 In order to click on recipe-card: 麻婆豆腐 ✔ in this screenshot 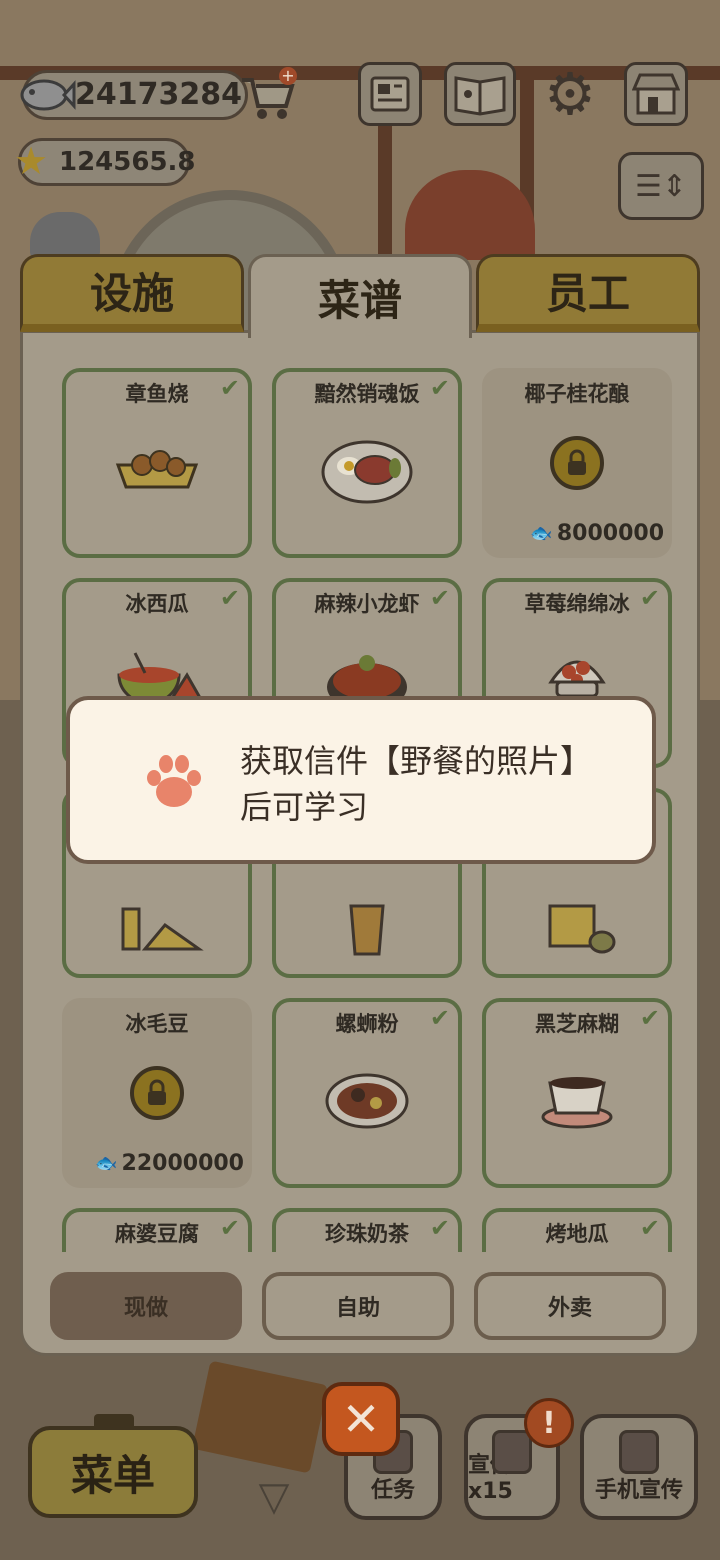, I will do `click(157, 1230)`.